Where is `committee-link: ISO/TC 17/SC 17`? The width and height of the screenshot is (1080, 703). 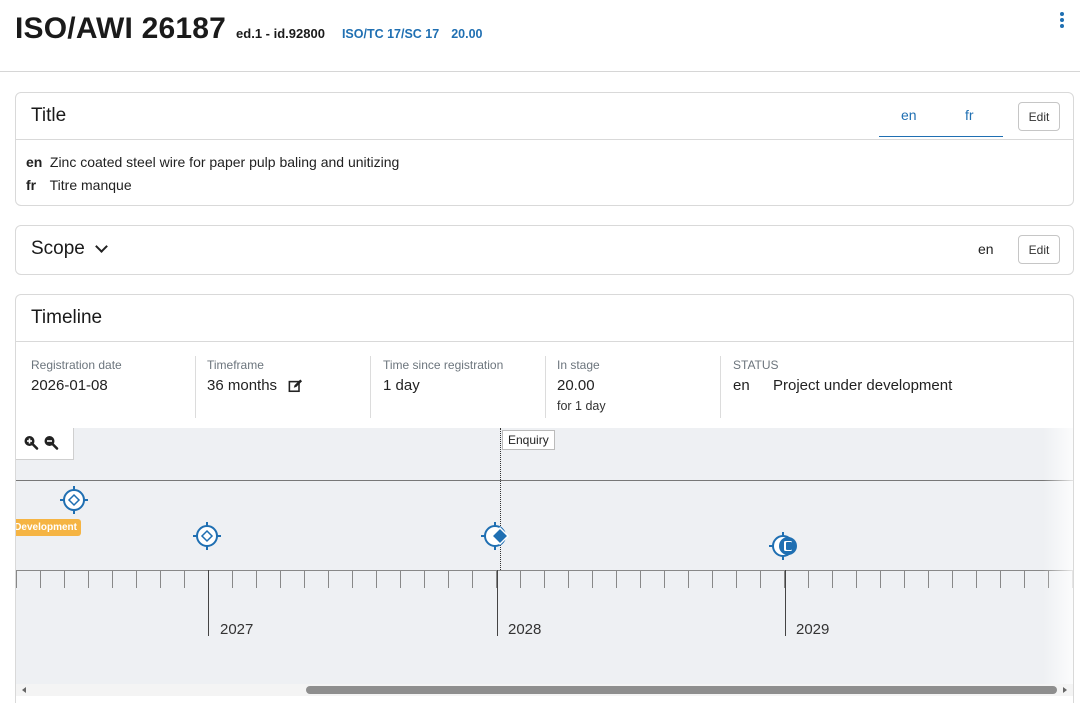
committee-link: ISO/TC 17/SC 17 is located at coordinates (390, 34).